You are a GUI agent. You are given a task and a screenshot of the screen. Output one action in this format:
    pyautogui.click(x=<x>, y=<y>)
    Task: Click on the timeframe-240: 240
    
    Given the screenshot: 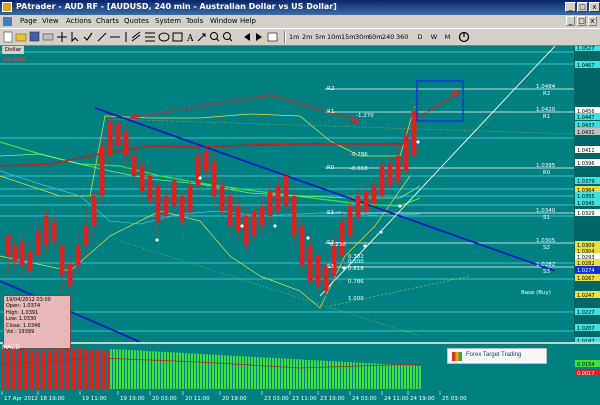 What is the action you would take?
    pyautogui.click(x=388, y=37)
    